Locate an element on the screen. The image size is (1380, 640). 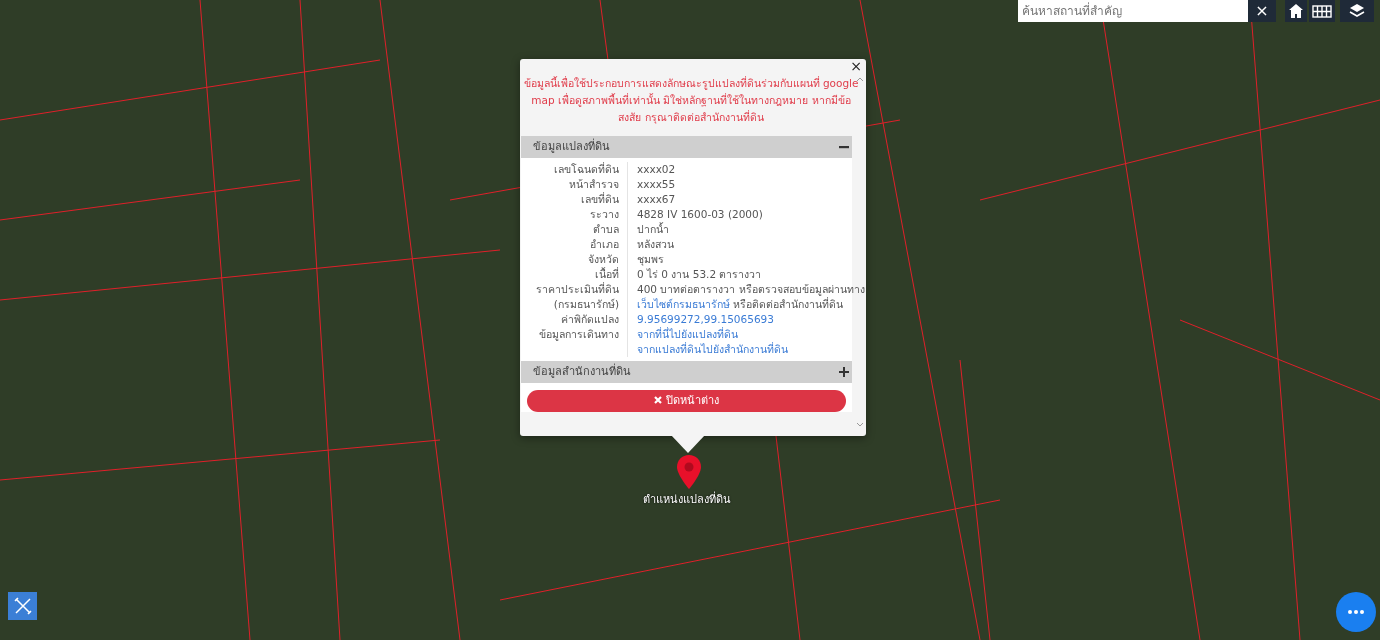
field-label: จังหวัด is located at coordinates (574, 259).